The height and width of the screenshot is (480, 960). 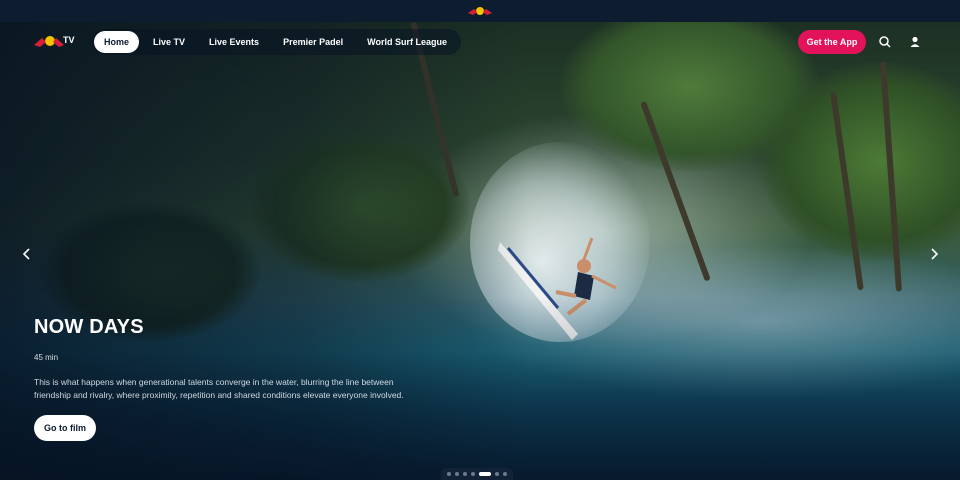 I want to click on red-bull-tv-logo: TV, so click(x=54, y=42).